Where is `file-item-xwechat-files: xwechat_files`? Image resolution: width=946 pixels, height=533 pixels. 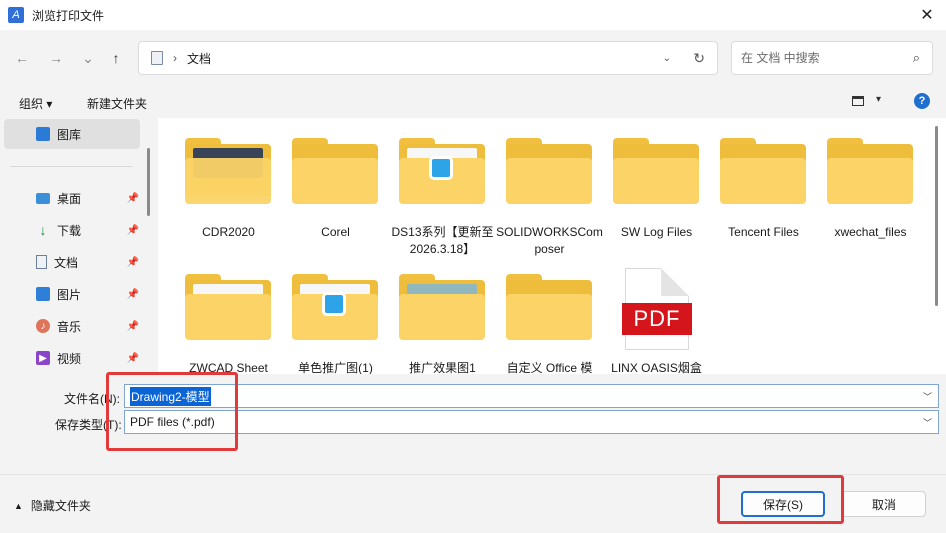 file-item-xwechat-files: xwechat_files is located at coordinates (870, 198).